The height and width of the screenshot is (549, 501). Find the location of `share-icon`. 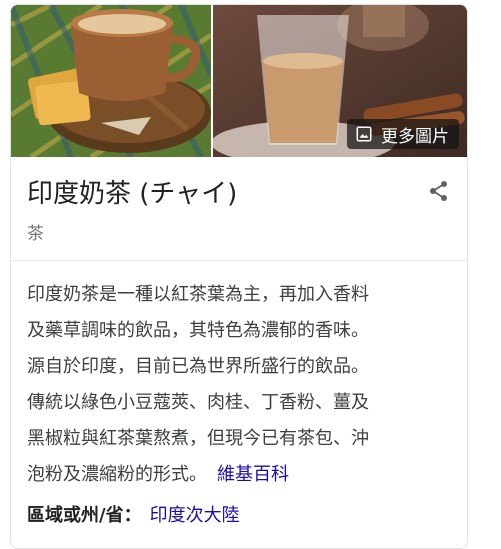

share-icon is located at coordinates (439, 194).